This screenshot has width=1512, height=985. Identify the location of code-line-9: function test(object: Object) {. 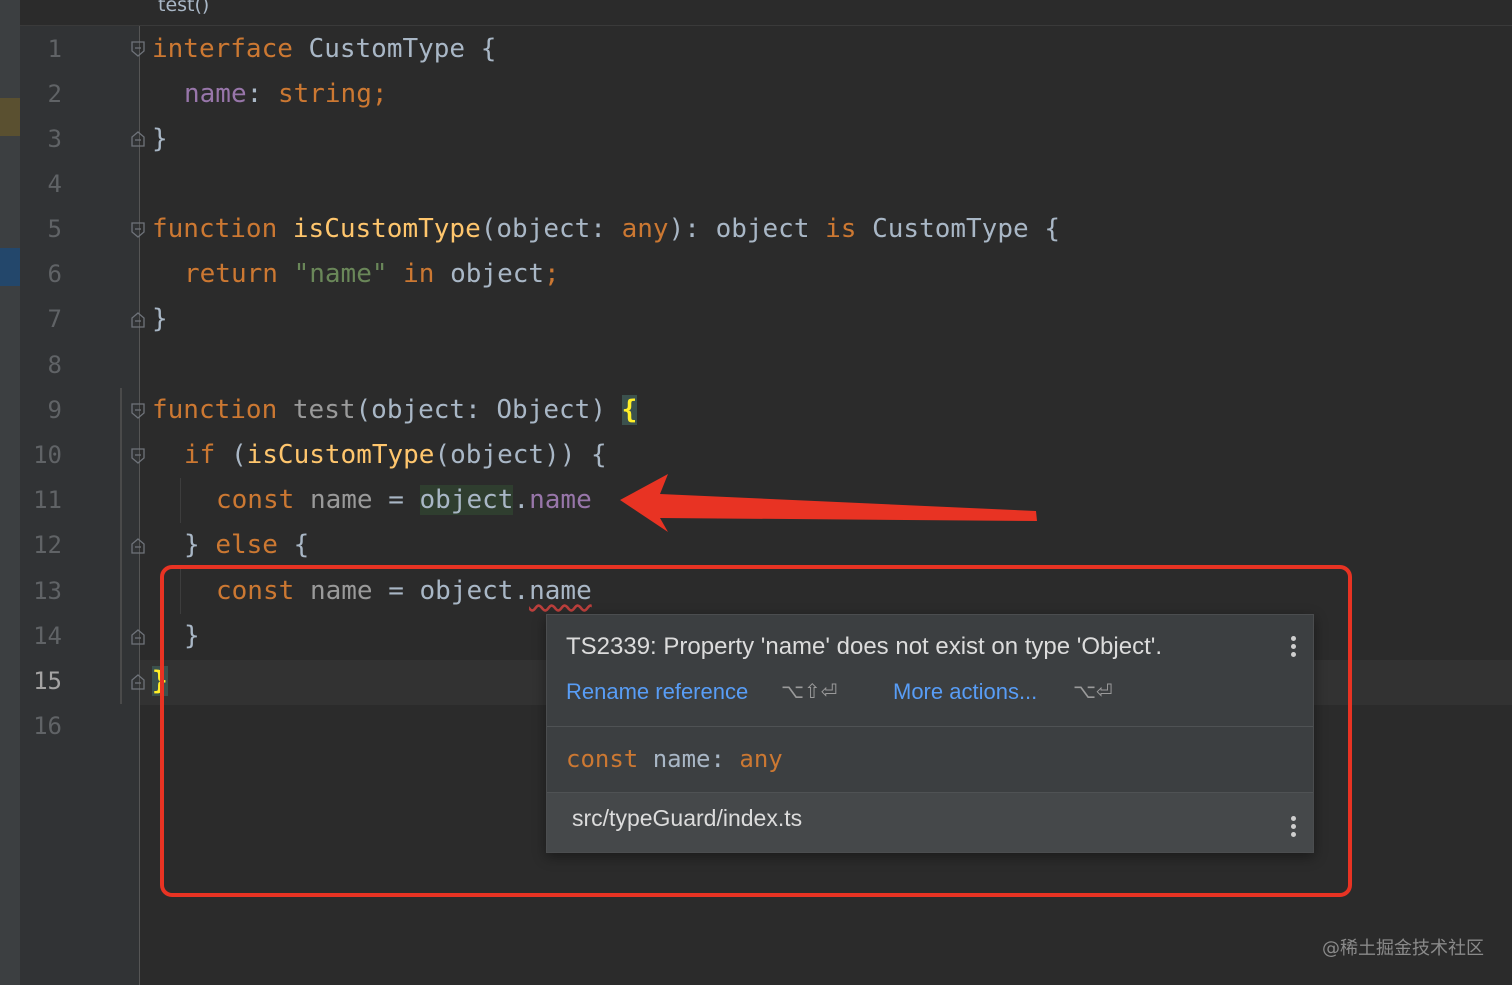
(395, 410).